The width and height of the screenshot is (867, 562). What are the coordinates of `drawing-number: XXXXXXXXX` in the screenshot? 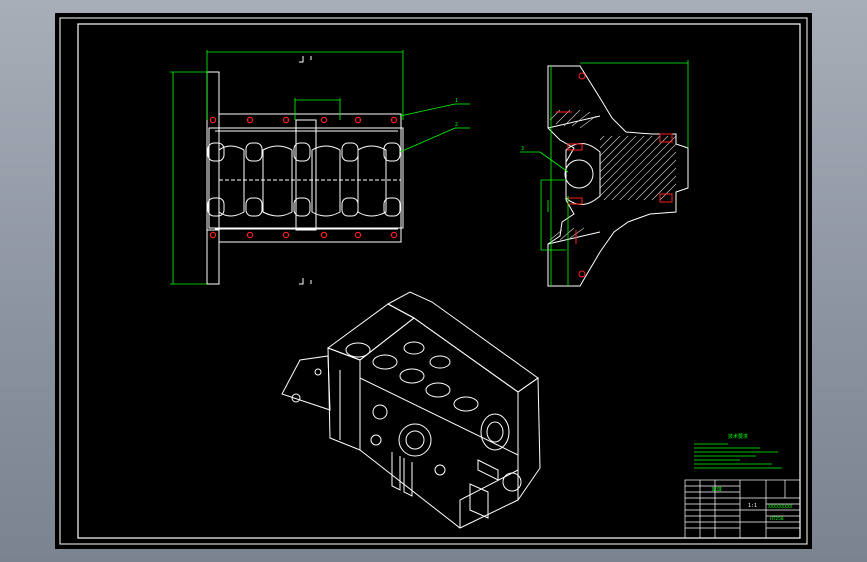 It's located at (780, 507).